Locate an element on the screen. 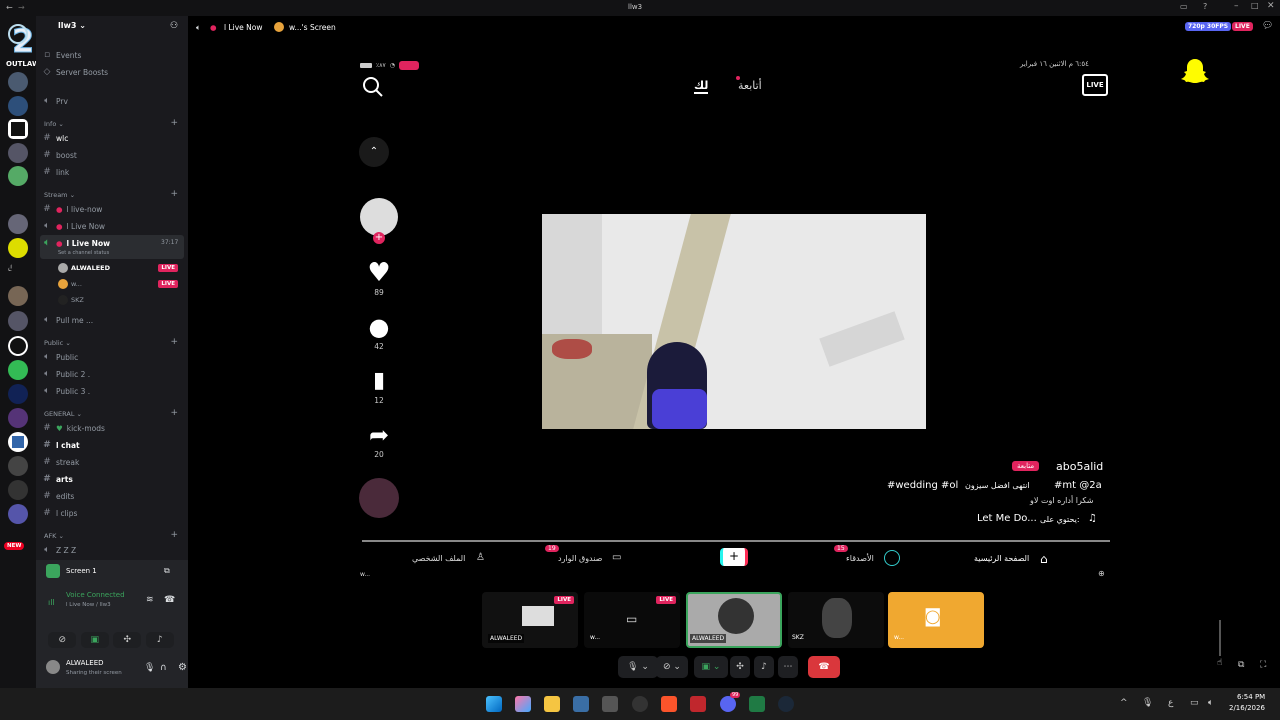  video-player is located at coordinates (734, 321).